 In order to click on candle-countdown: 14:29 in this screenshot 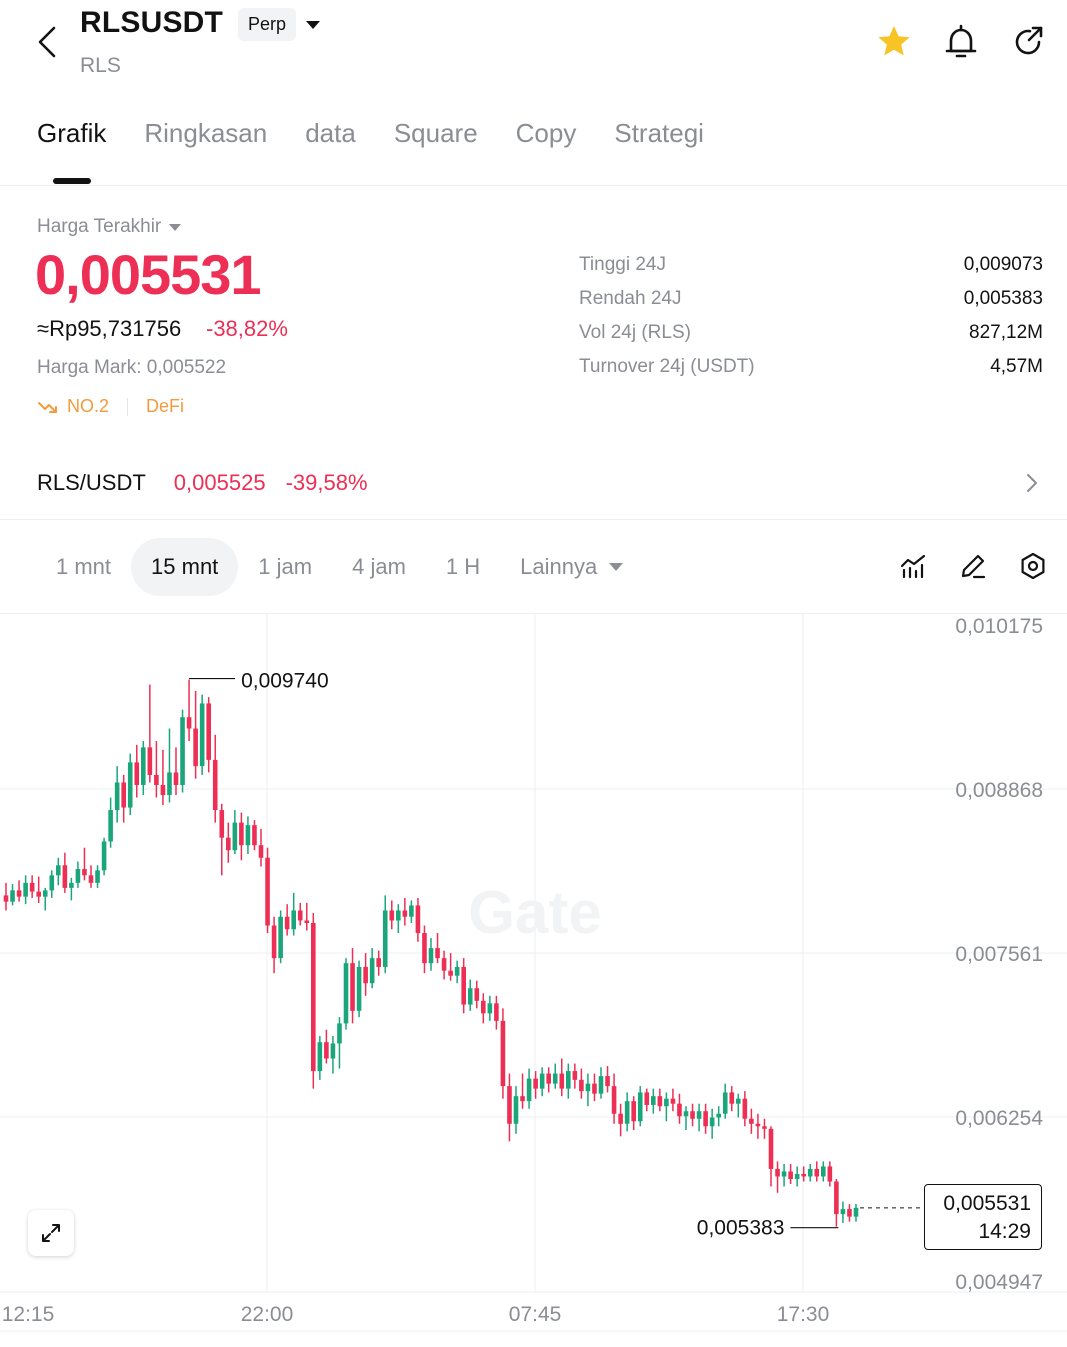, I will do `click(1004, 1231)`.